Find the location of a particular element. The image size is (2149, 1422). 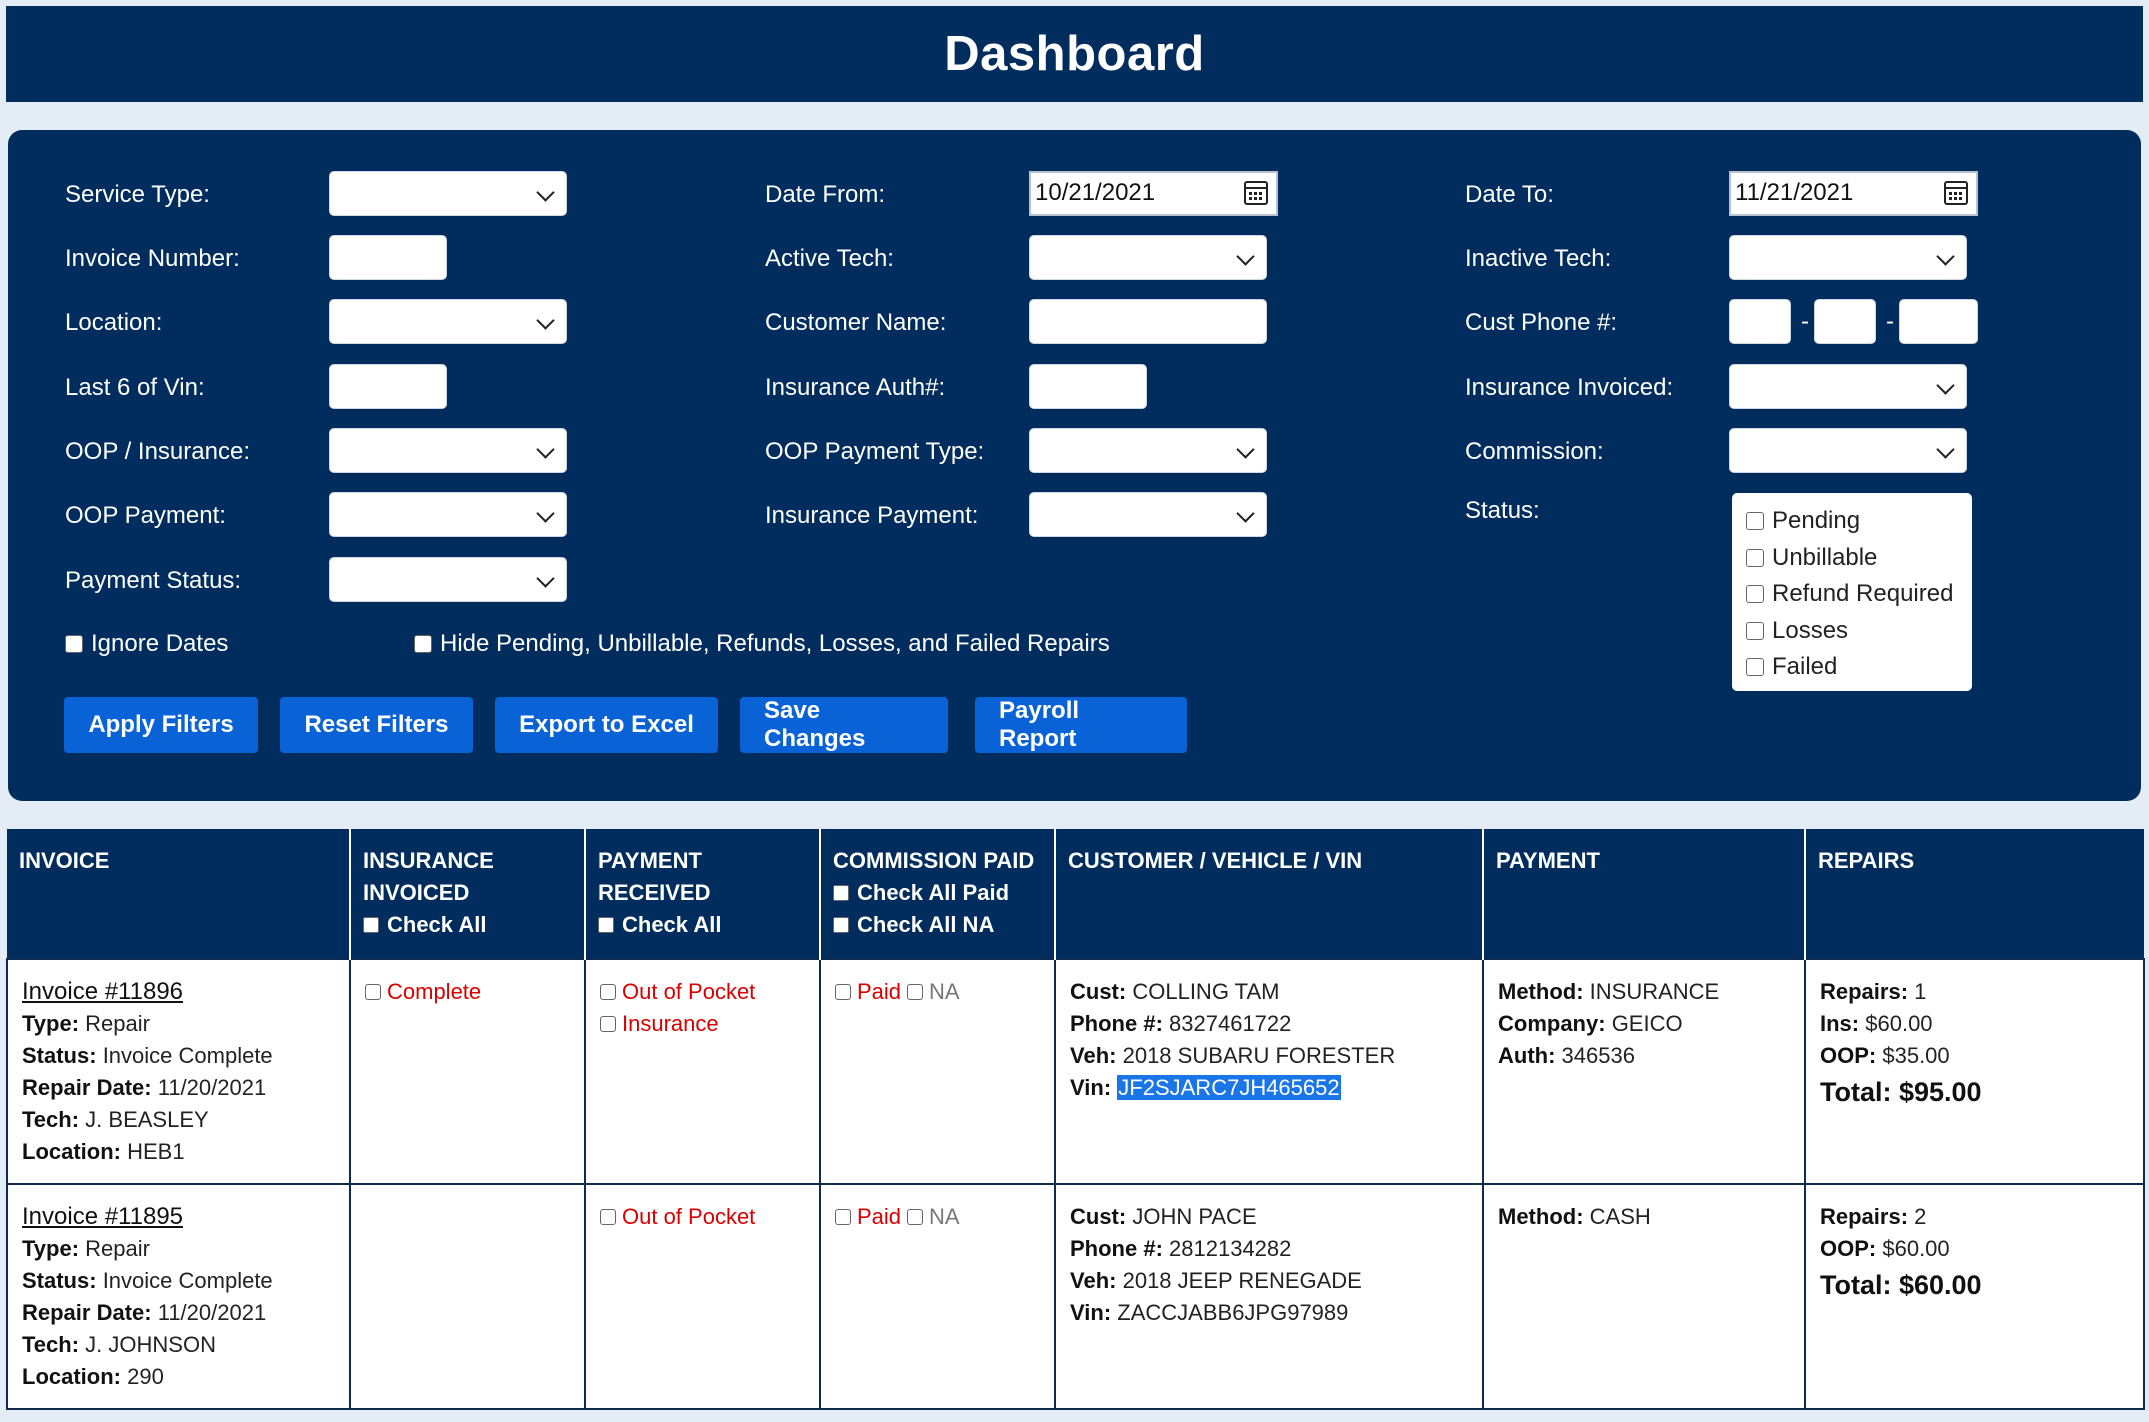

status-option-pending: Pending is located at coordinates (1859, 521).